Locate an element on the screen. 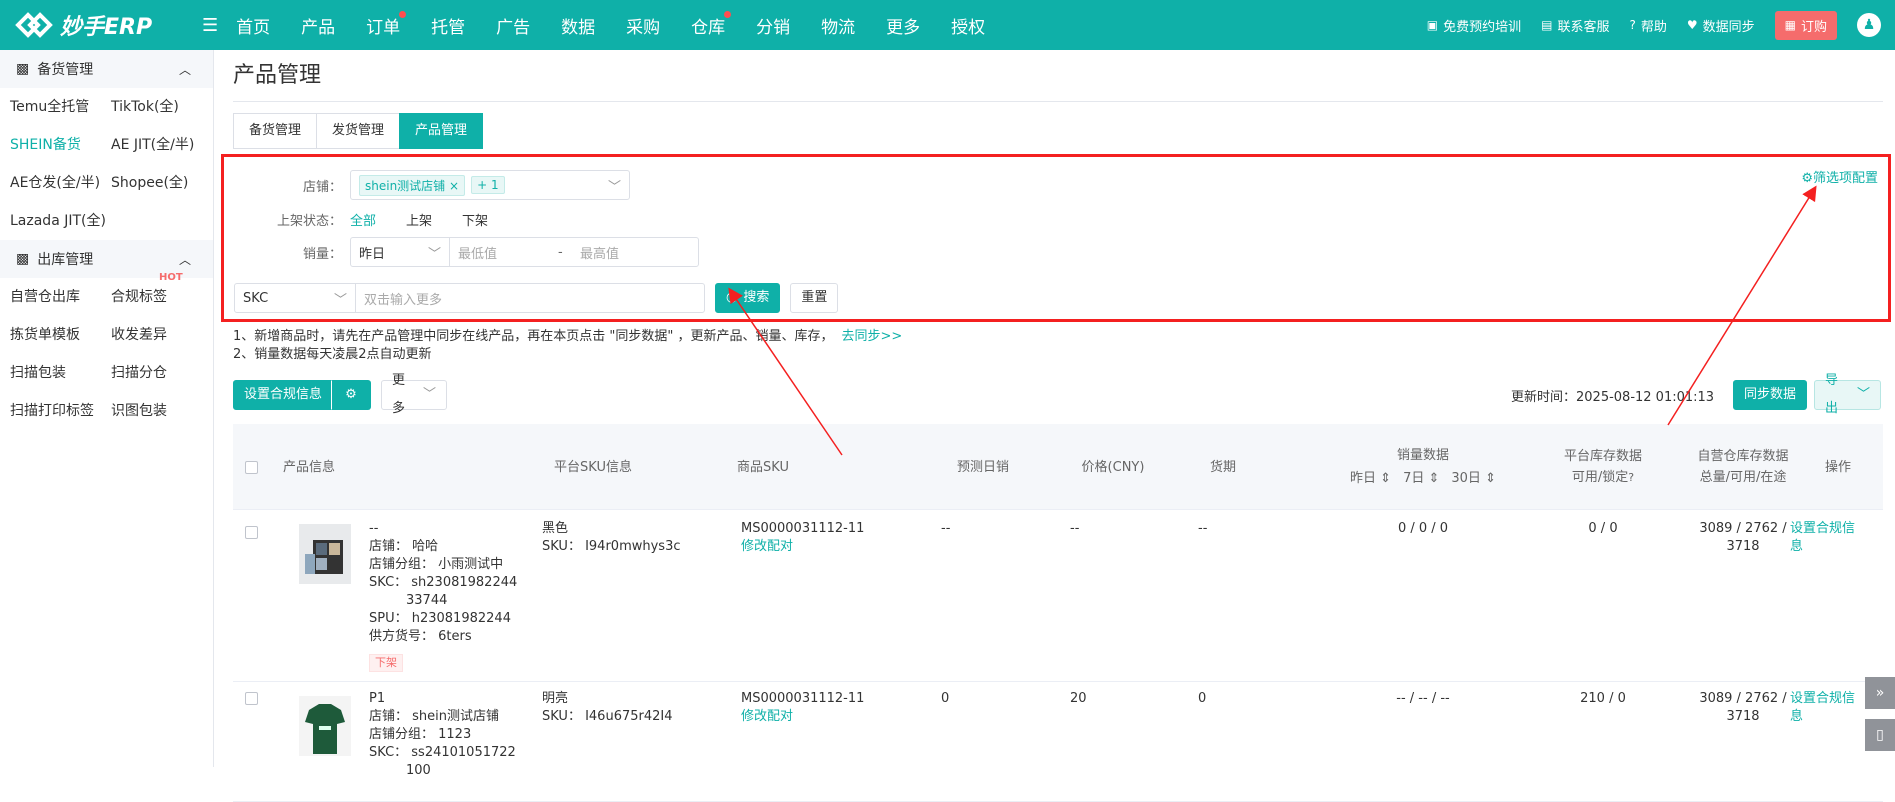 This screenshot has width=1895, height=802. sidebar-item-compliance-label: 合规标签 HOT is located at coordinates (167, 294).